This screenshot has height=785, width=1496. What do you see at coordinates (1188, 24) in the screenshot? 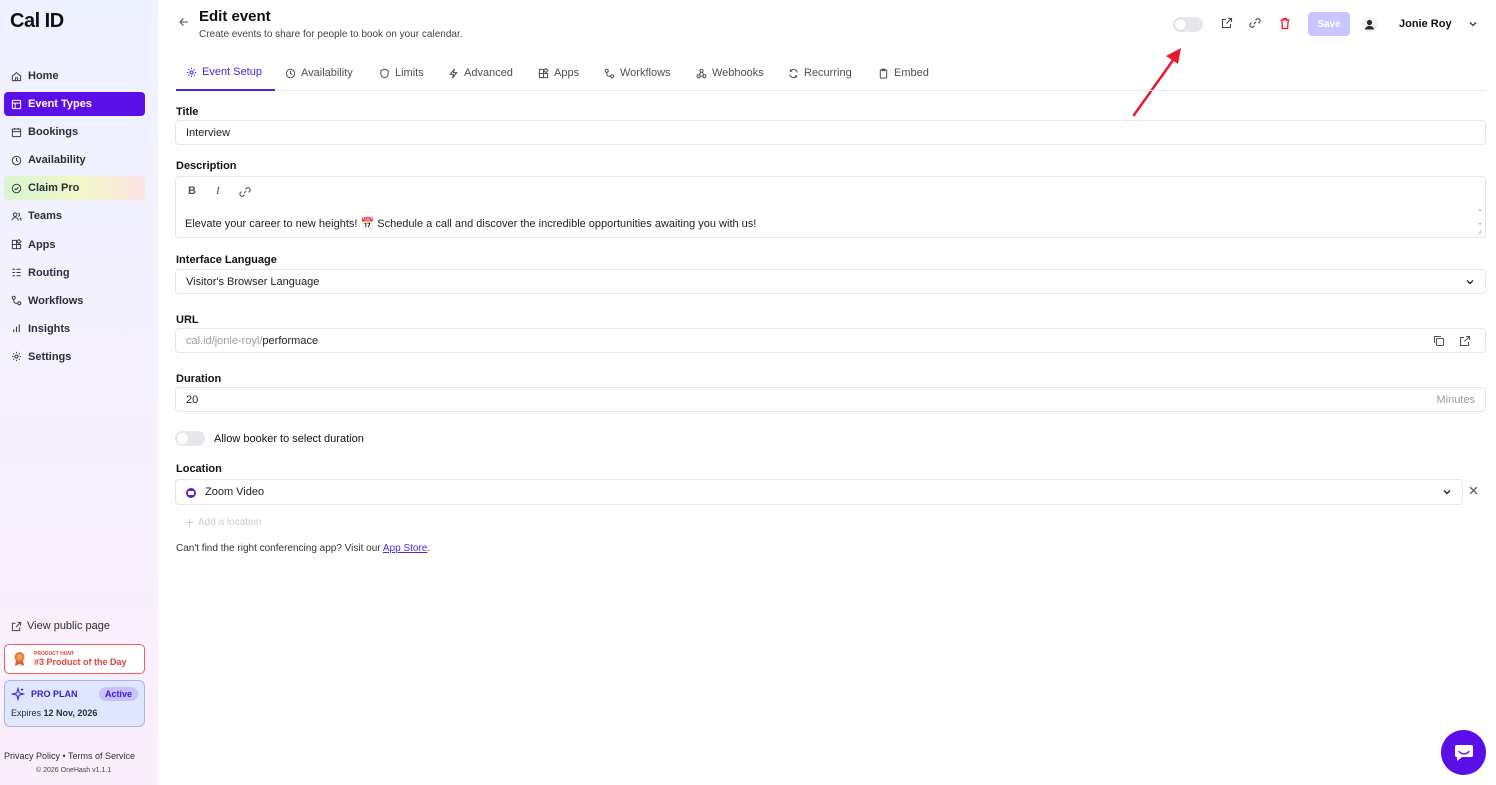
I see `hidden-toggle` at bounding box center [1188, 24].